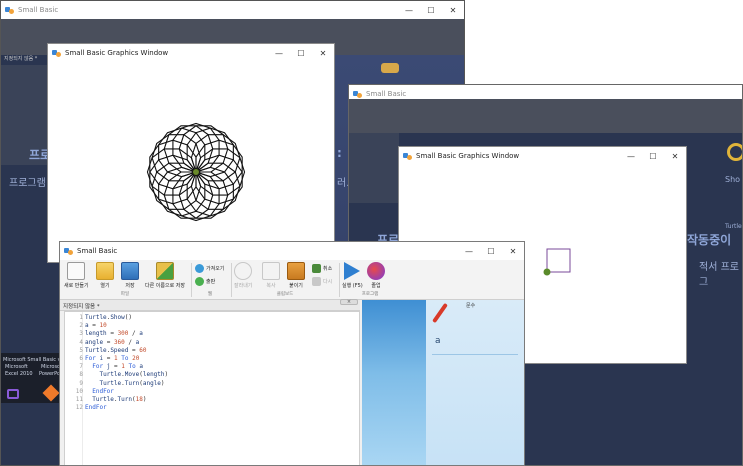  What do you see at coordinates (79, 391) in the screenshot?
I see `line-number: 10` at bounding box center [79, 391].